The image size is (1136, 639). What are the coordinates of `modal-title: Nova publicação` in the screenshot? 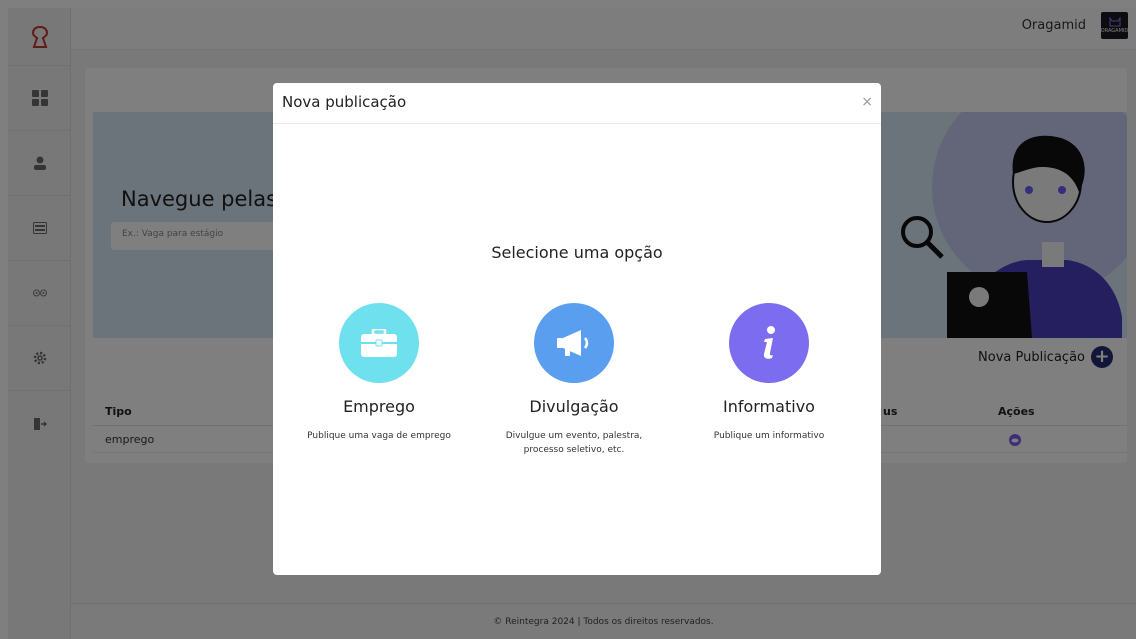 It's located at (344, 102).